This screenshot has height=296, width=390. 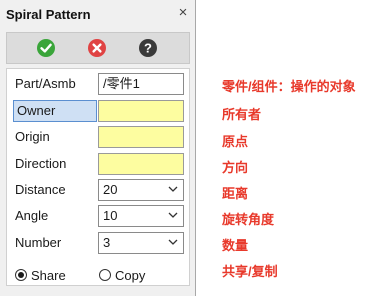 I want to click on part-asmb-label: Part/Asmb, so click(x=45, y=83).